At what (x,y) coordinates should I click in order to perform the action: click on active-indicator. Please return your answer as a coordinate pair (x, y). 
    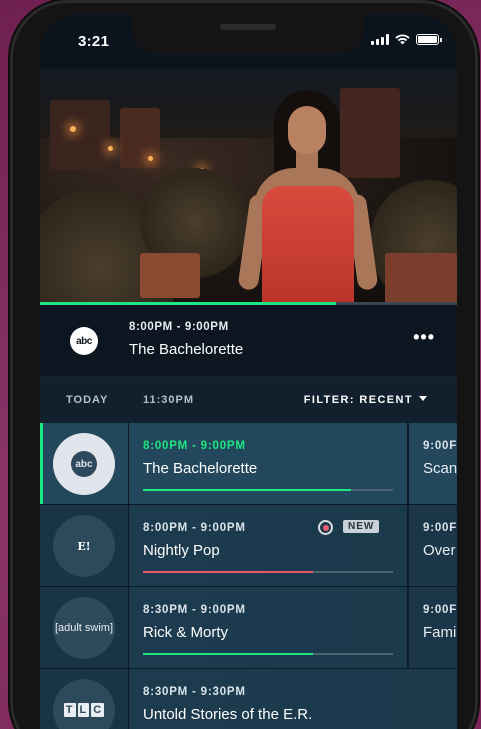
    Looking at the image, I should click on (41, 463).